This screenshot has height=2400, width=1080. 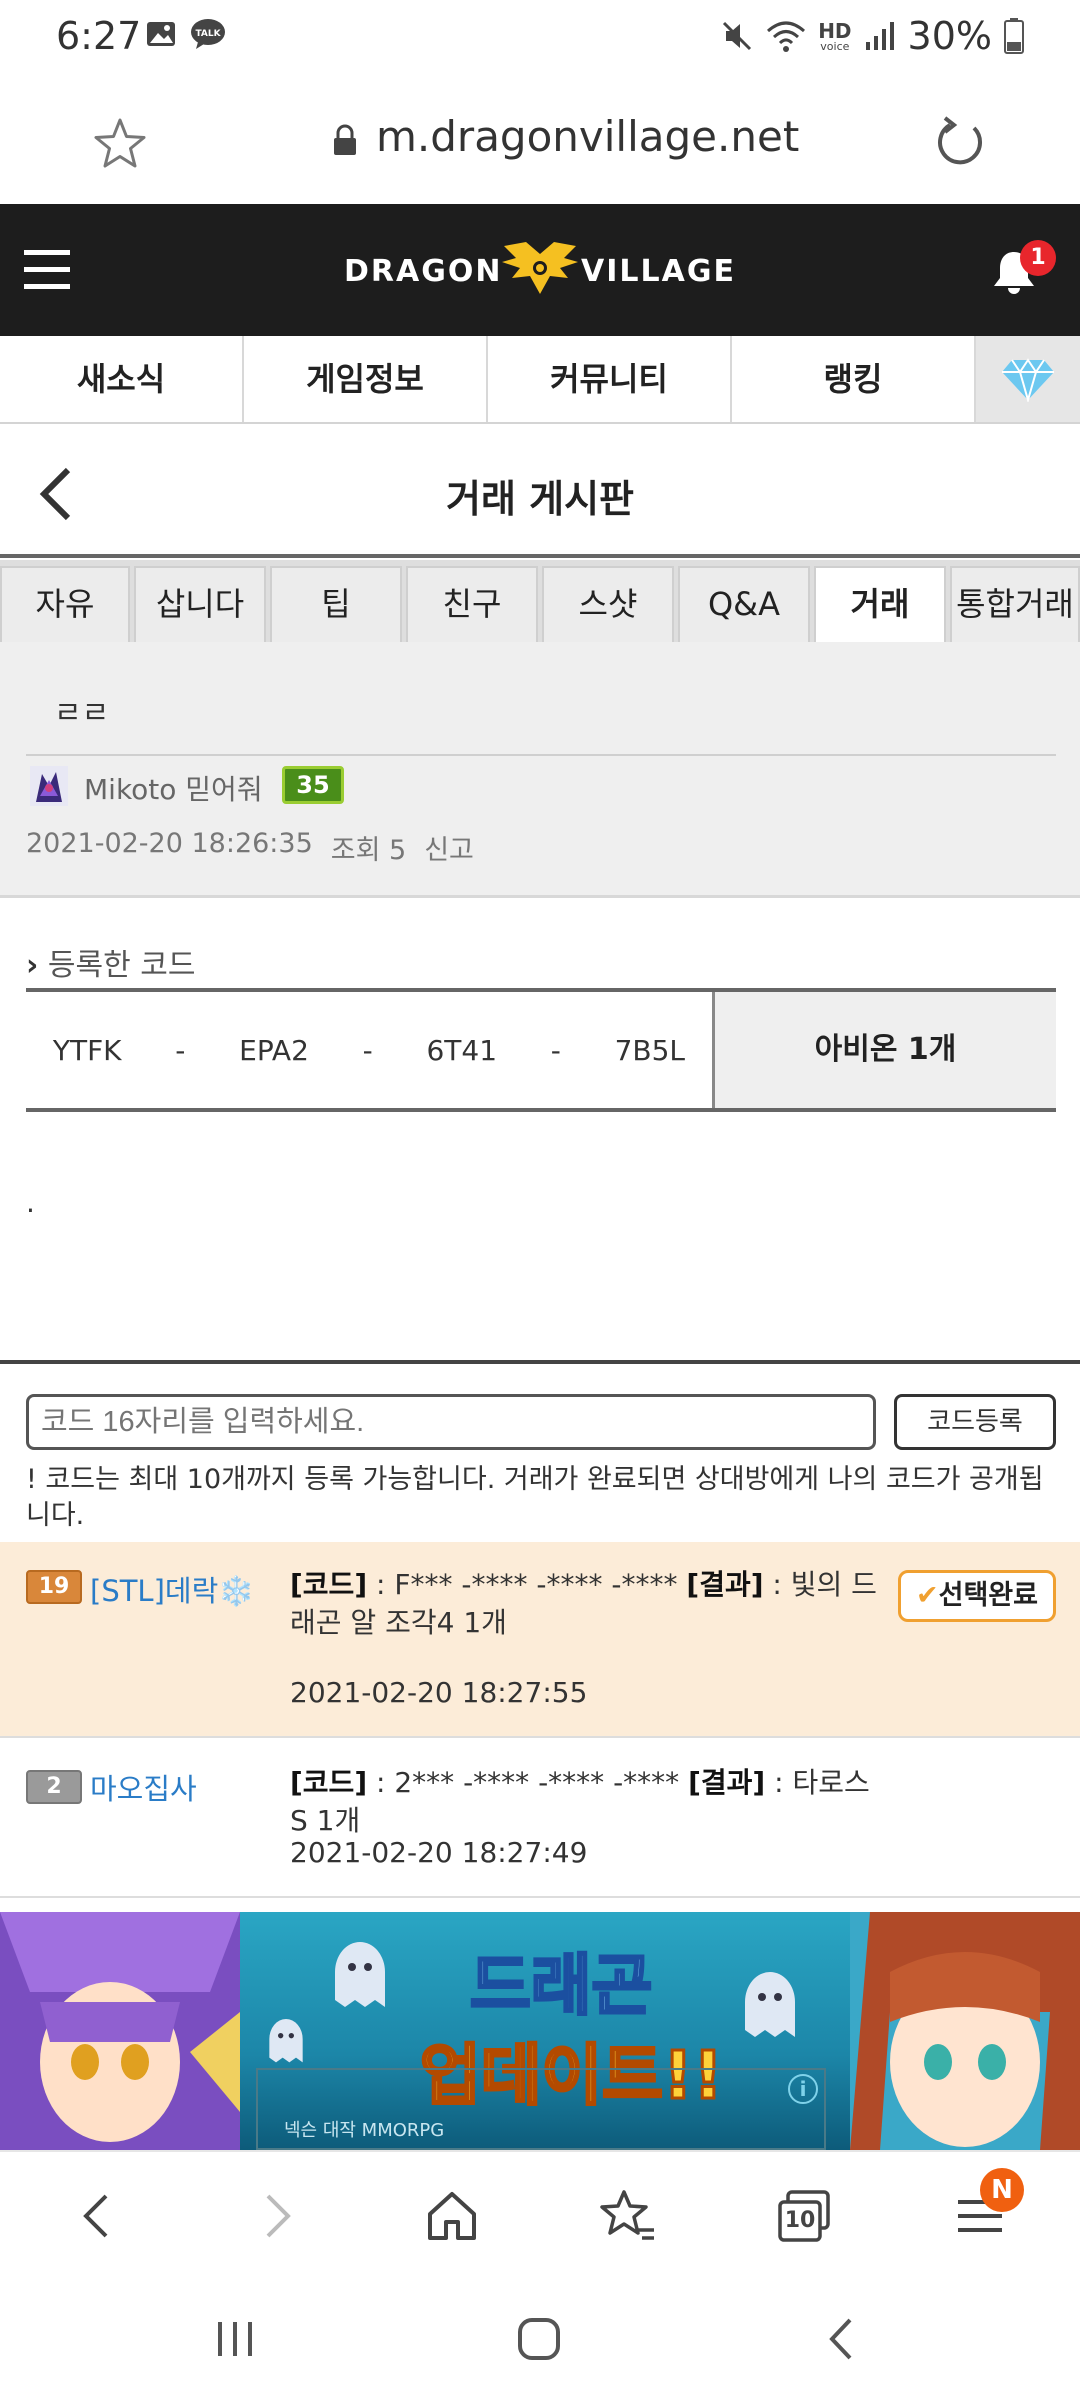 I want to click on nav-gem-shop, so click(x=1028, y=379).